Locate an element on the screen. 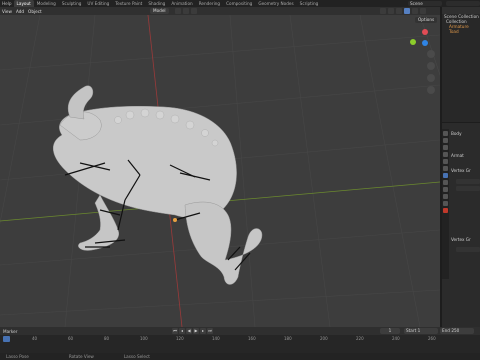 Image resolution: width=480 pixels, height=360 pixels. scene-selector: Scene is located at coordinates (425, 3).